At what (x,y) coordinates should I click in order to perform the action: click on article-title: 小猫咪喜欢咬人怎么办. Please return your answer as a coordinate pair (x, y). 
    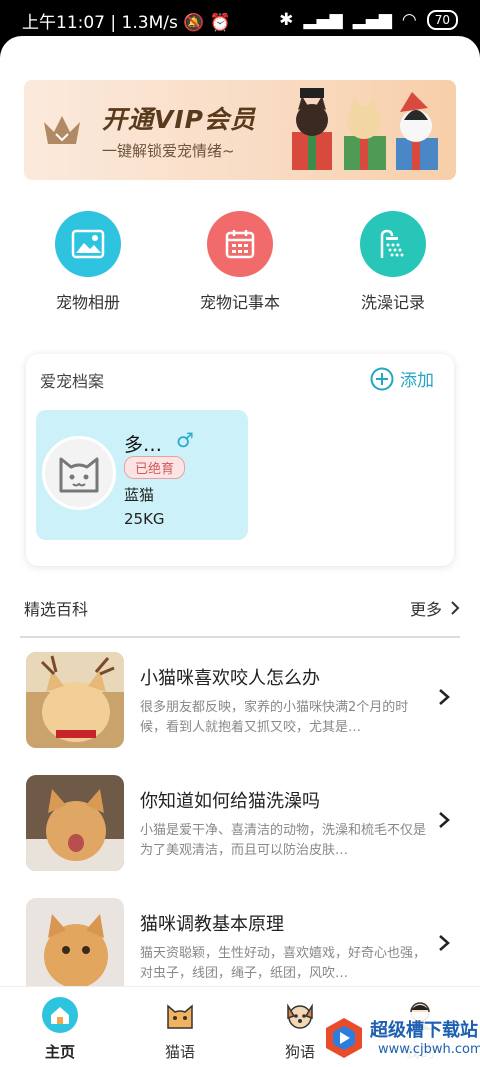
    Looking at the image, I should click on (230, 678).